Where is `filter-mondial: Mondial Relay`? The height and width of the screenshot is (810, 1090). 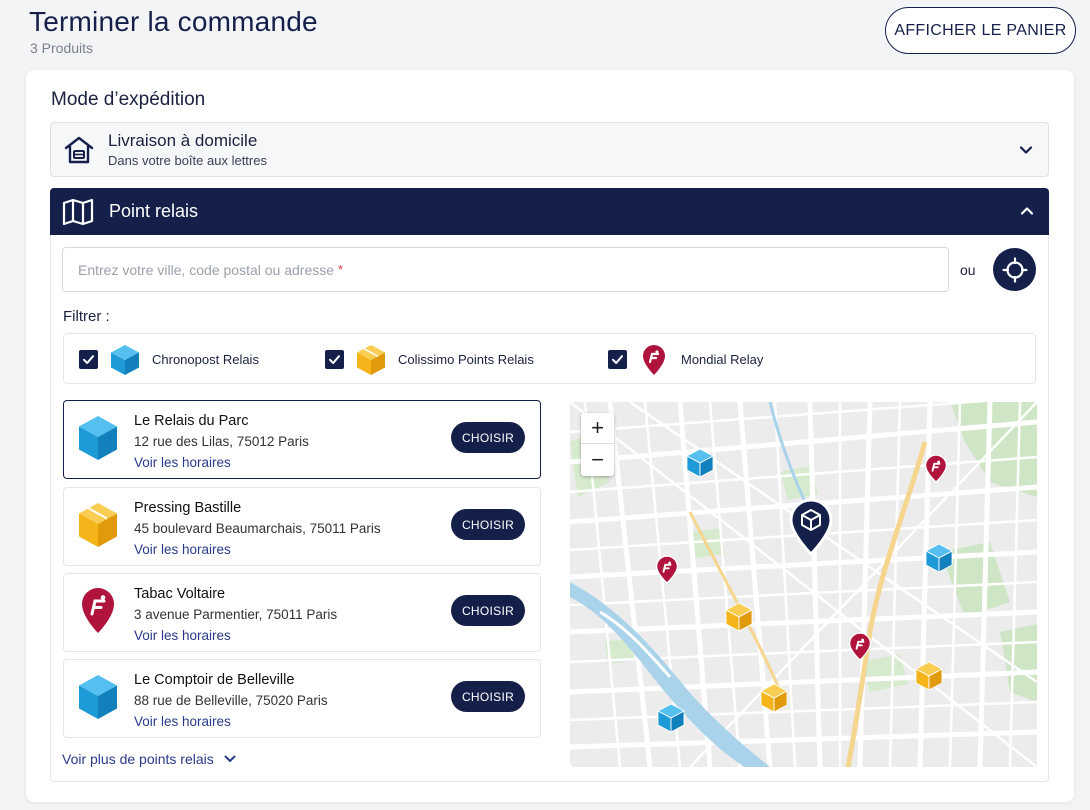
filter-mondial: Mondial Relay is located at coordinates (685, 359).